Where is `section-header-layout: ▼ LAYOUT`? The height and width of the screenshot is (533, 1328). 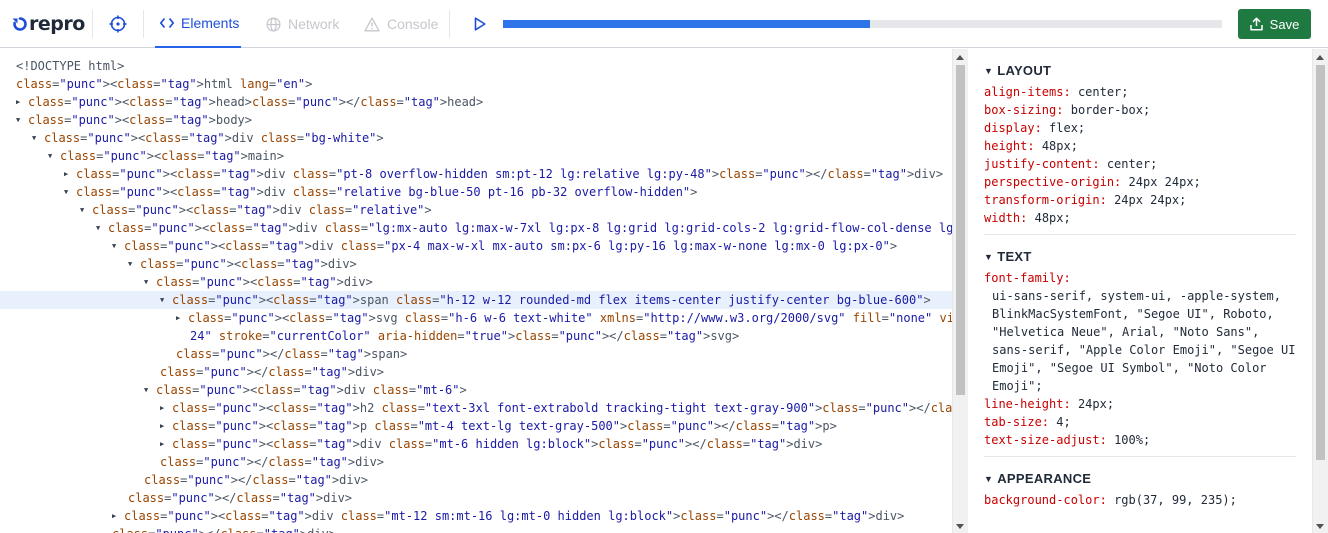 section-header-layout: ▼ LAYOUT is located at coordinates (1017, 70).